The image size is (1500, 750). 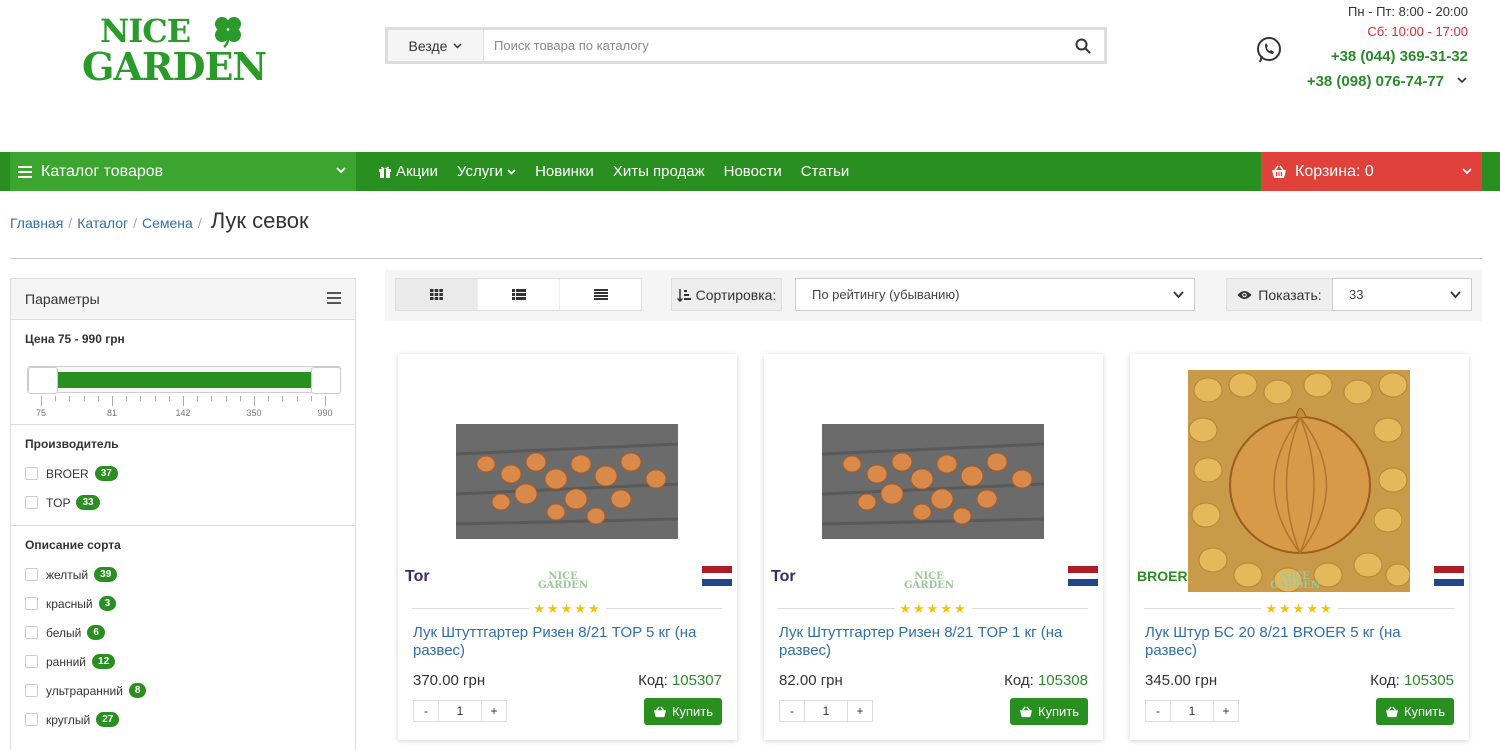 I want to click on filter-option: красный 3, so click(x=183, y=603).